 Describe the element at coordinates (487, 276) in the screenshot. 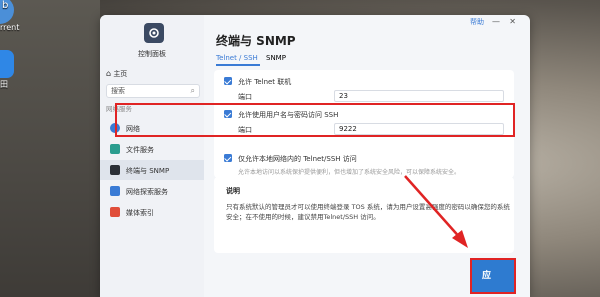

I see `apply-button-label: 应` at that location.